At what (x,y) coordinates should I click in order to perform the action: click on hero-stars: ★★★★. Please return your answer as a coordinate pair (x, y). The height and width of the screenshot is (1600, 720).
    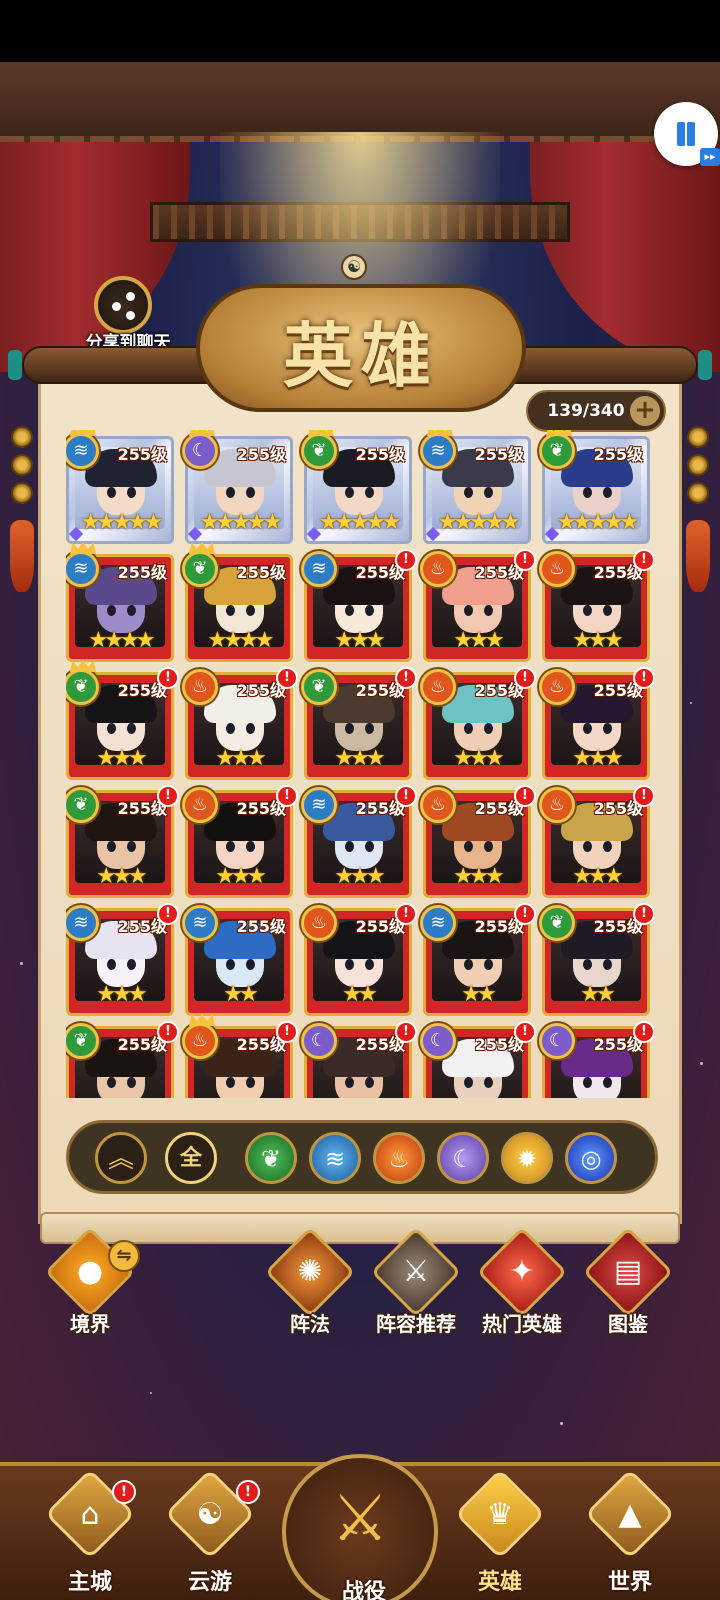
    Looking at the image, I should click on (241, 640).